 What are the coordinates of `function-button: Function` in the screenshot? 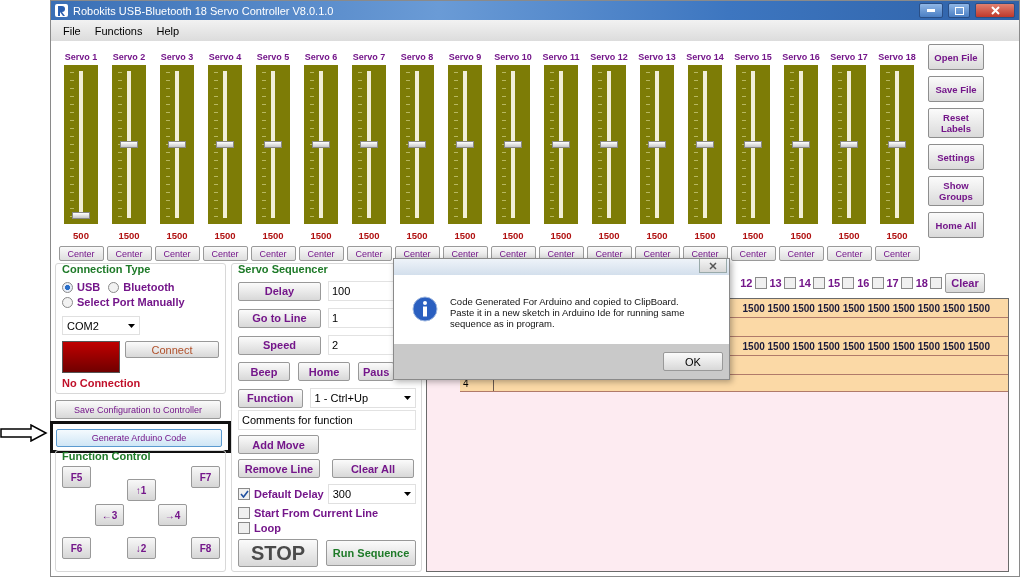 It's located at (270, 398).